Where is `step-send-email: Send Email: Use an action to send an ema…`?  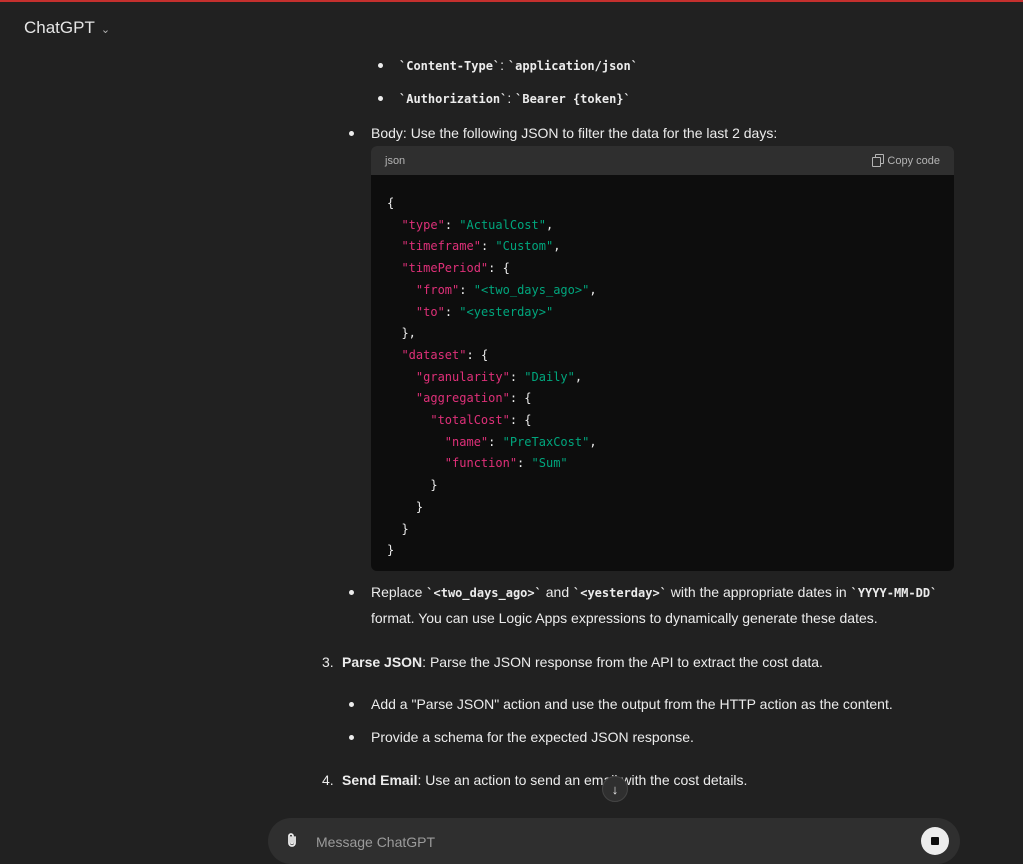
step-send-email: Send Email: Use an action to send an ema… is located at coordinates (545, 780).